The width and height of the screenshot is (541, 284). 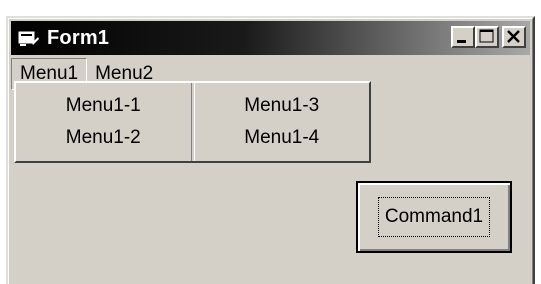 I want to click on caption-buttons, so click(x=488, y=37).